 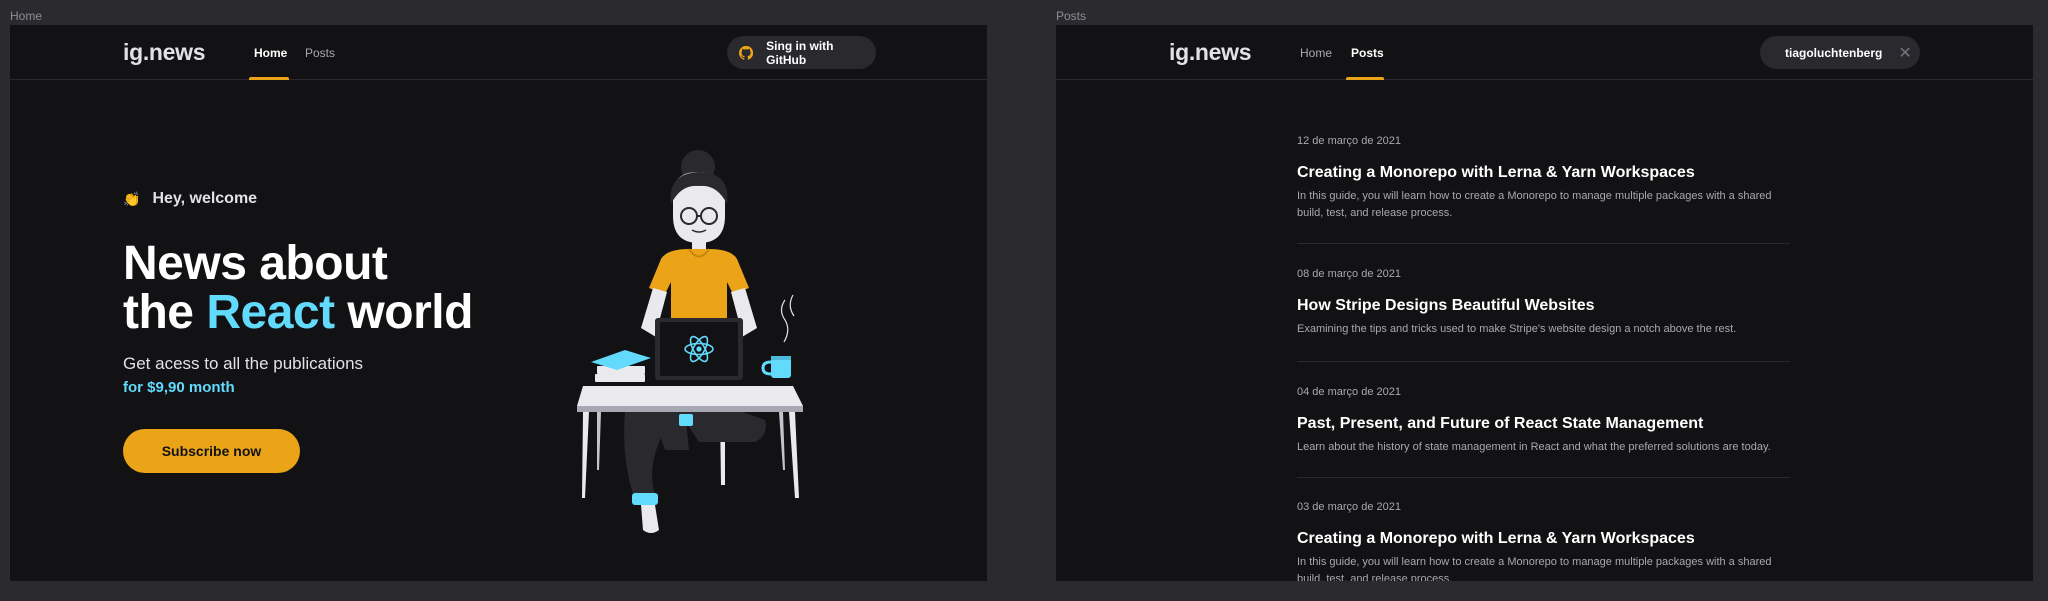 I want to click on welcome-greeting: 👏 Hey, welcome, so click(x=190, y=199).